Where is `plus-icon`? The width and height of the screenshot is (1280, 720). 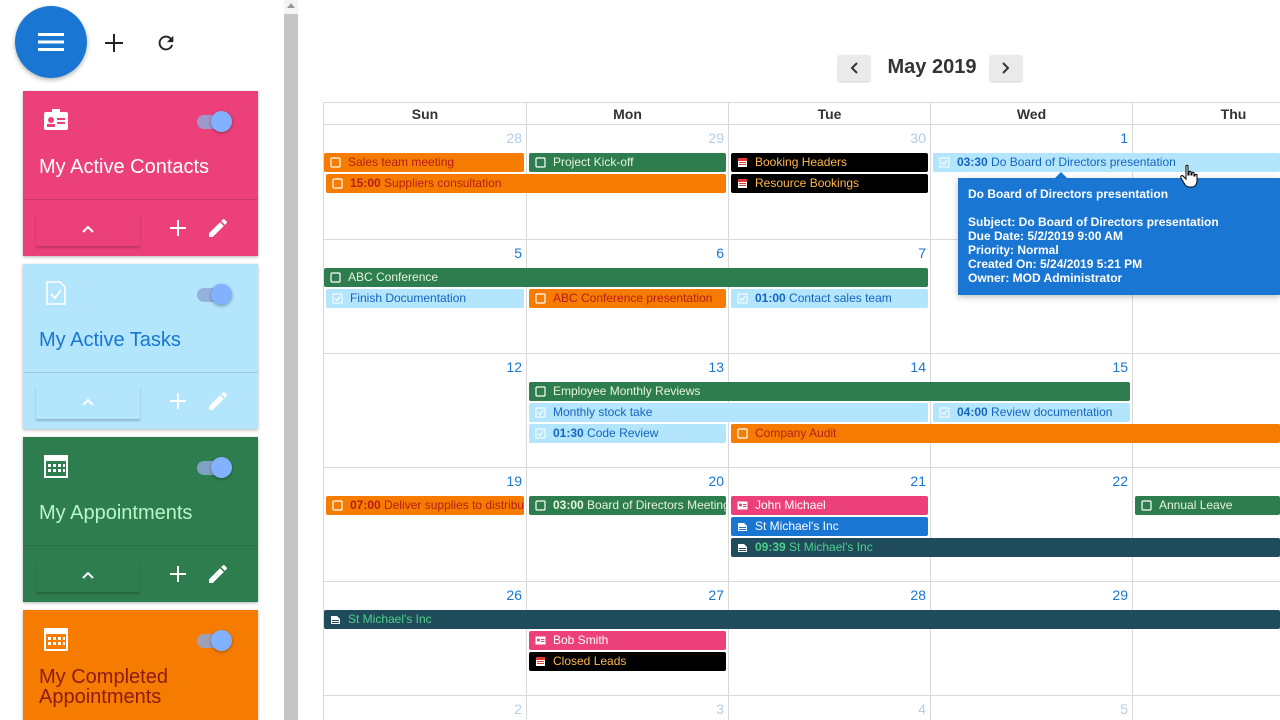
plus-icon is located at coordinates (114, 43).